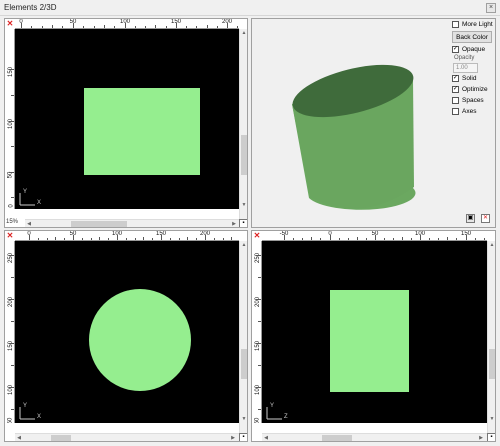 The image size is (500, 446). I want to click on optimize-checkbox: ✓ Optimize, so click(470, 89).